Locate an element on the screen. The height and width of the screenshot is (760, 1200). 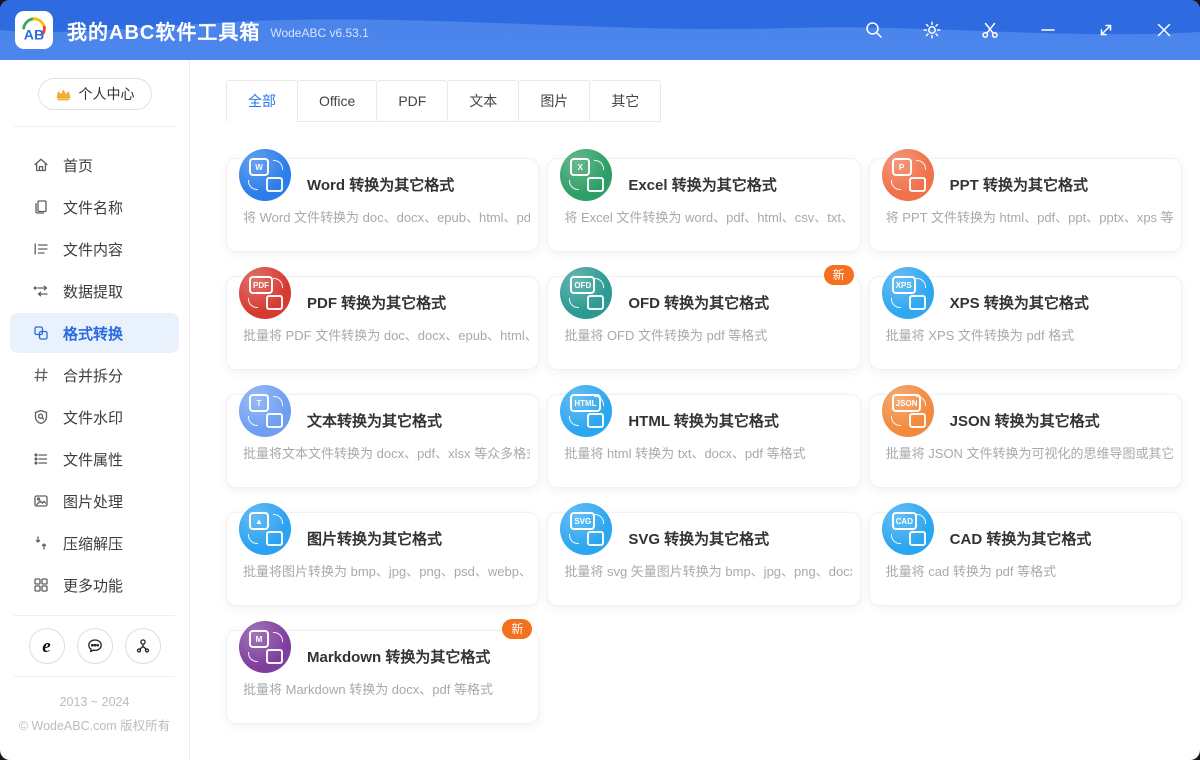
sidebar-item-watermark: 文件水印 is located at coordinates (94, 417).